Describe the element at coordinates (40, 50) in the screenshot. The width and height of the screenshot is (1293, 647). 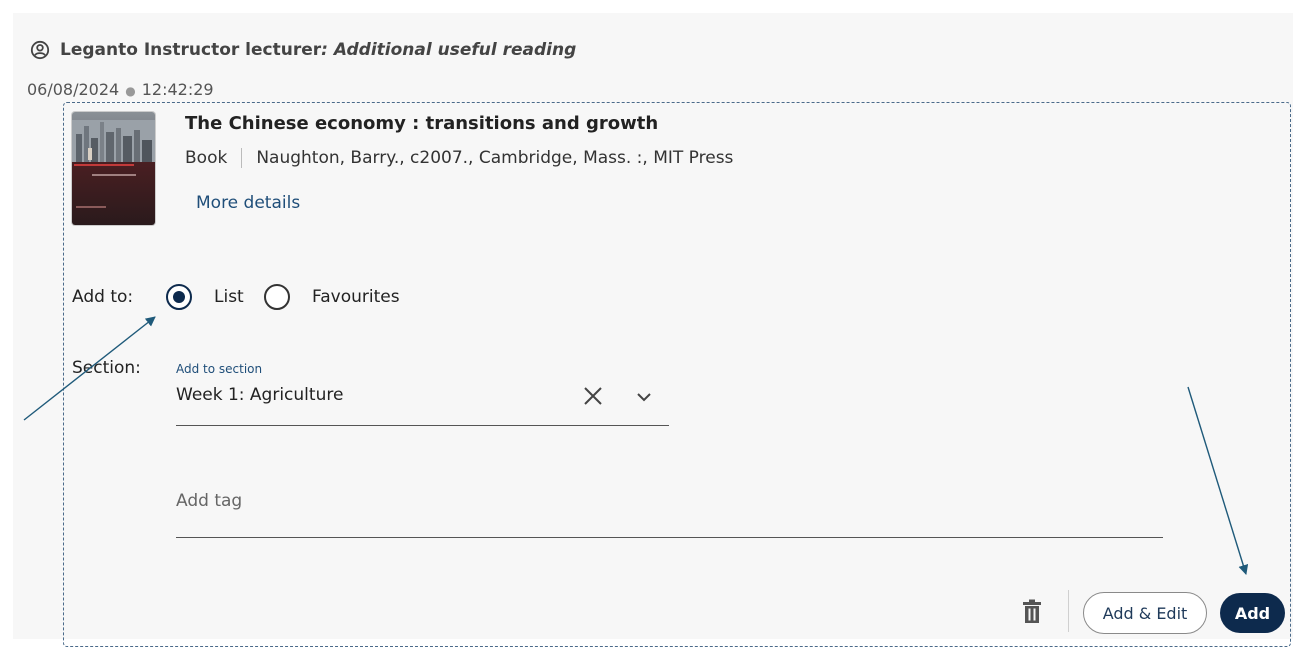
I see `user-circle-icon` at that location.